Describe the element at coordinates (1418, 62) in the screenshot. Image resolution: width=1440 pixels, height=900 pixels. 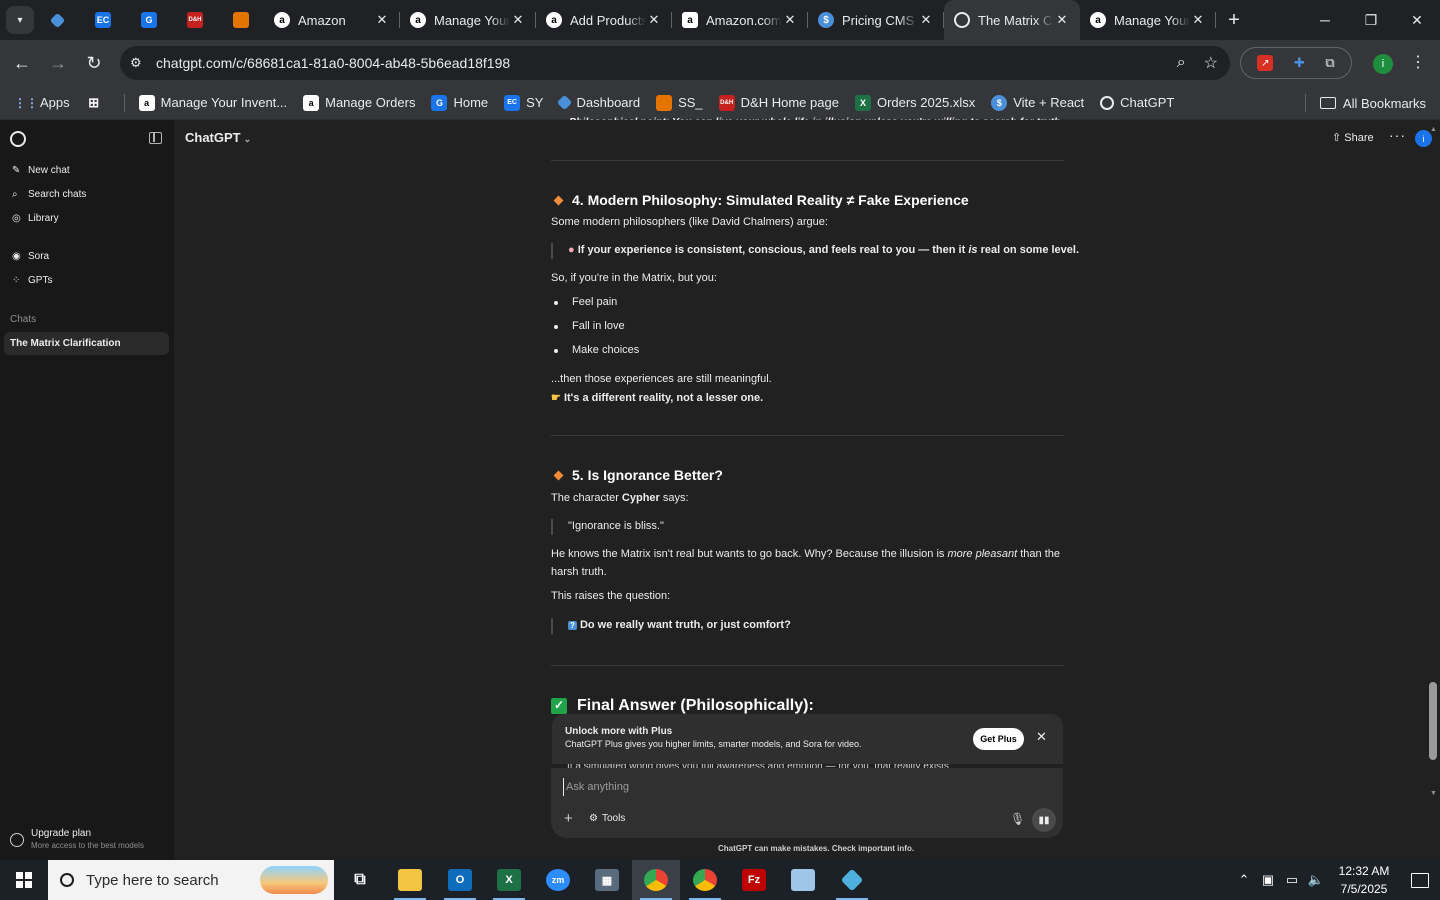
I see `browser-menu-icon: ⋮` at that location.